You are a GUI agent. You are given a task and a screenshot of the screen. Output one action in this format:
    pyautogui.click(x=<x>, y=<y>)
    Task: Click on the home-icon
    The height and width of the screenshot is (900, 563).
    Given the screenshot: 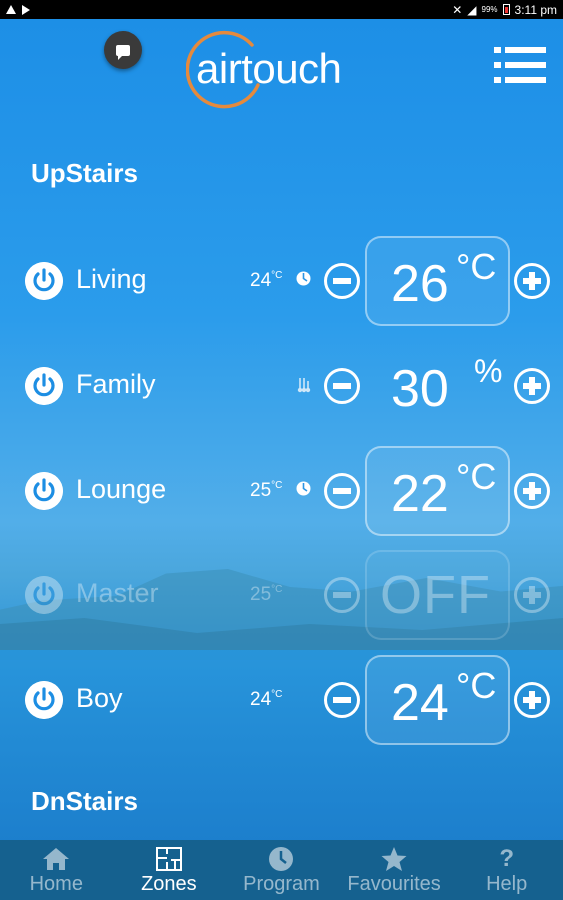 What is the action you would take?
    pyautogui.click(x=56, y=859)
    